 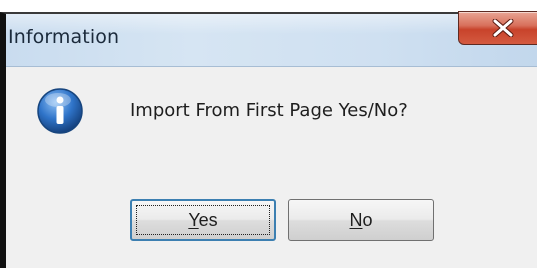 I want to click on yes-button: Yes, so click(x=203, y=220).